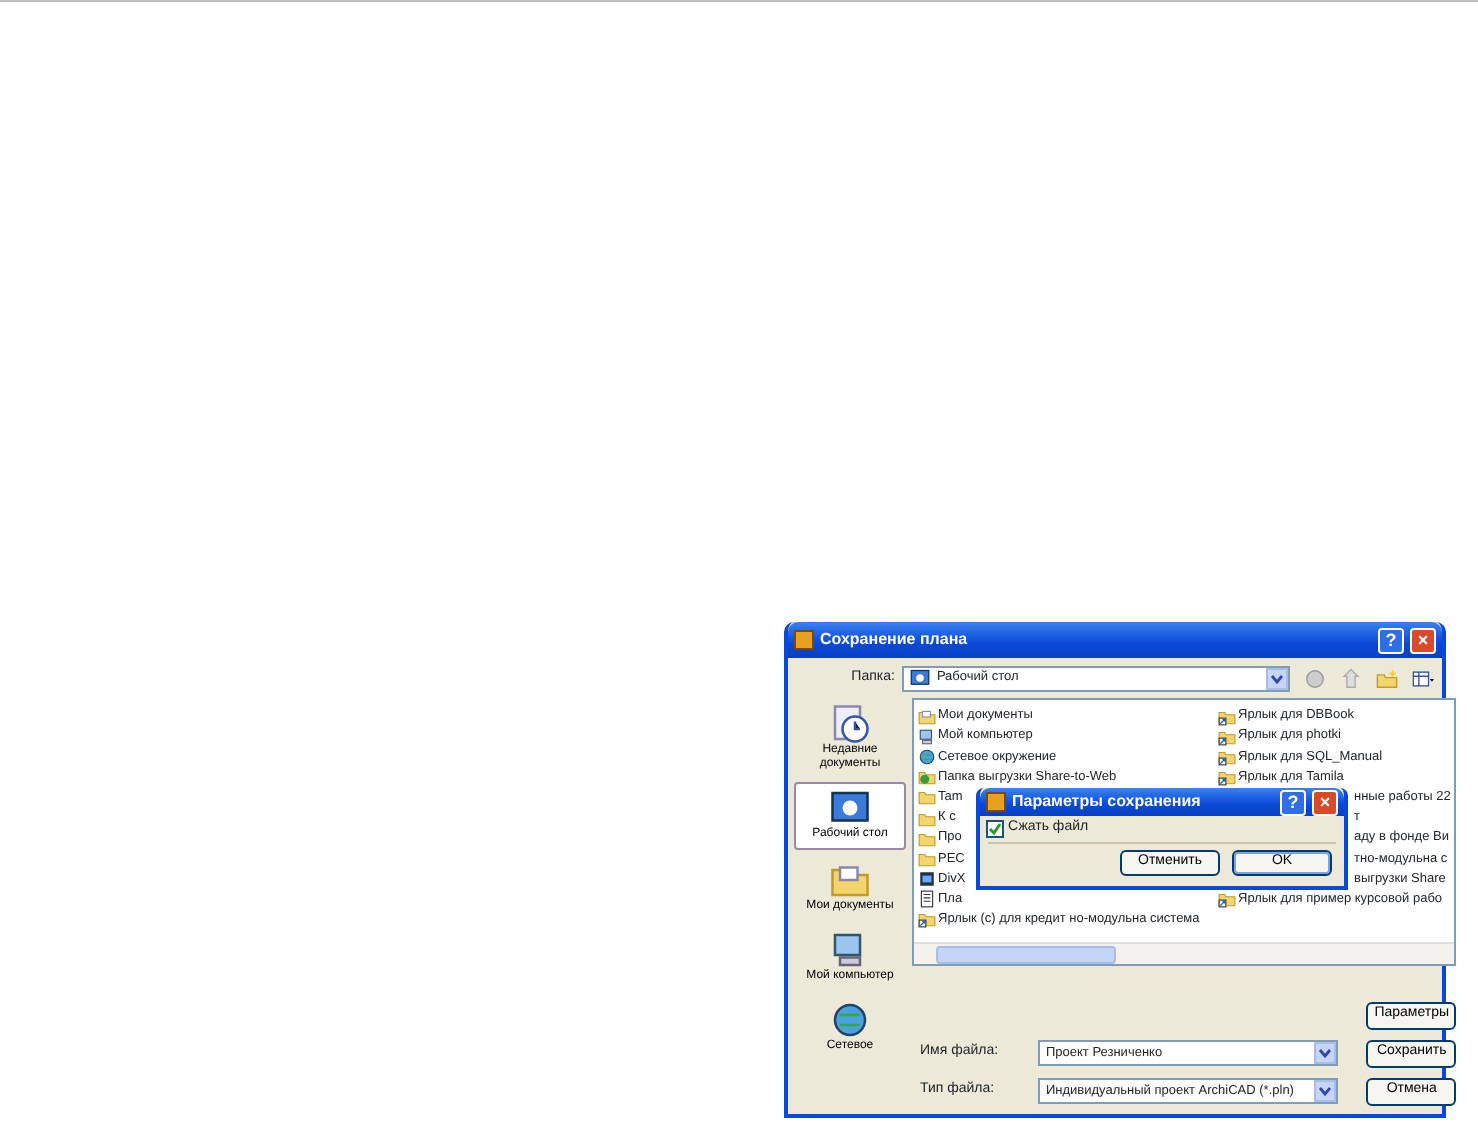 The image size is (1478, 1124). What do you see at coordinates (1106, 802) in the screenshot?
I see `window-title: Параметры сохранения` at bounding box center [1106, 802].